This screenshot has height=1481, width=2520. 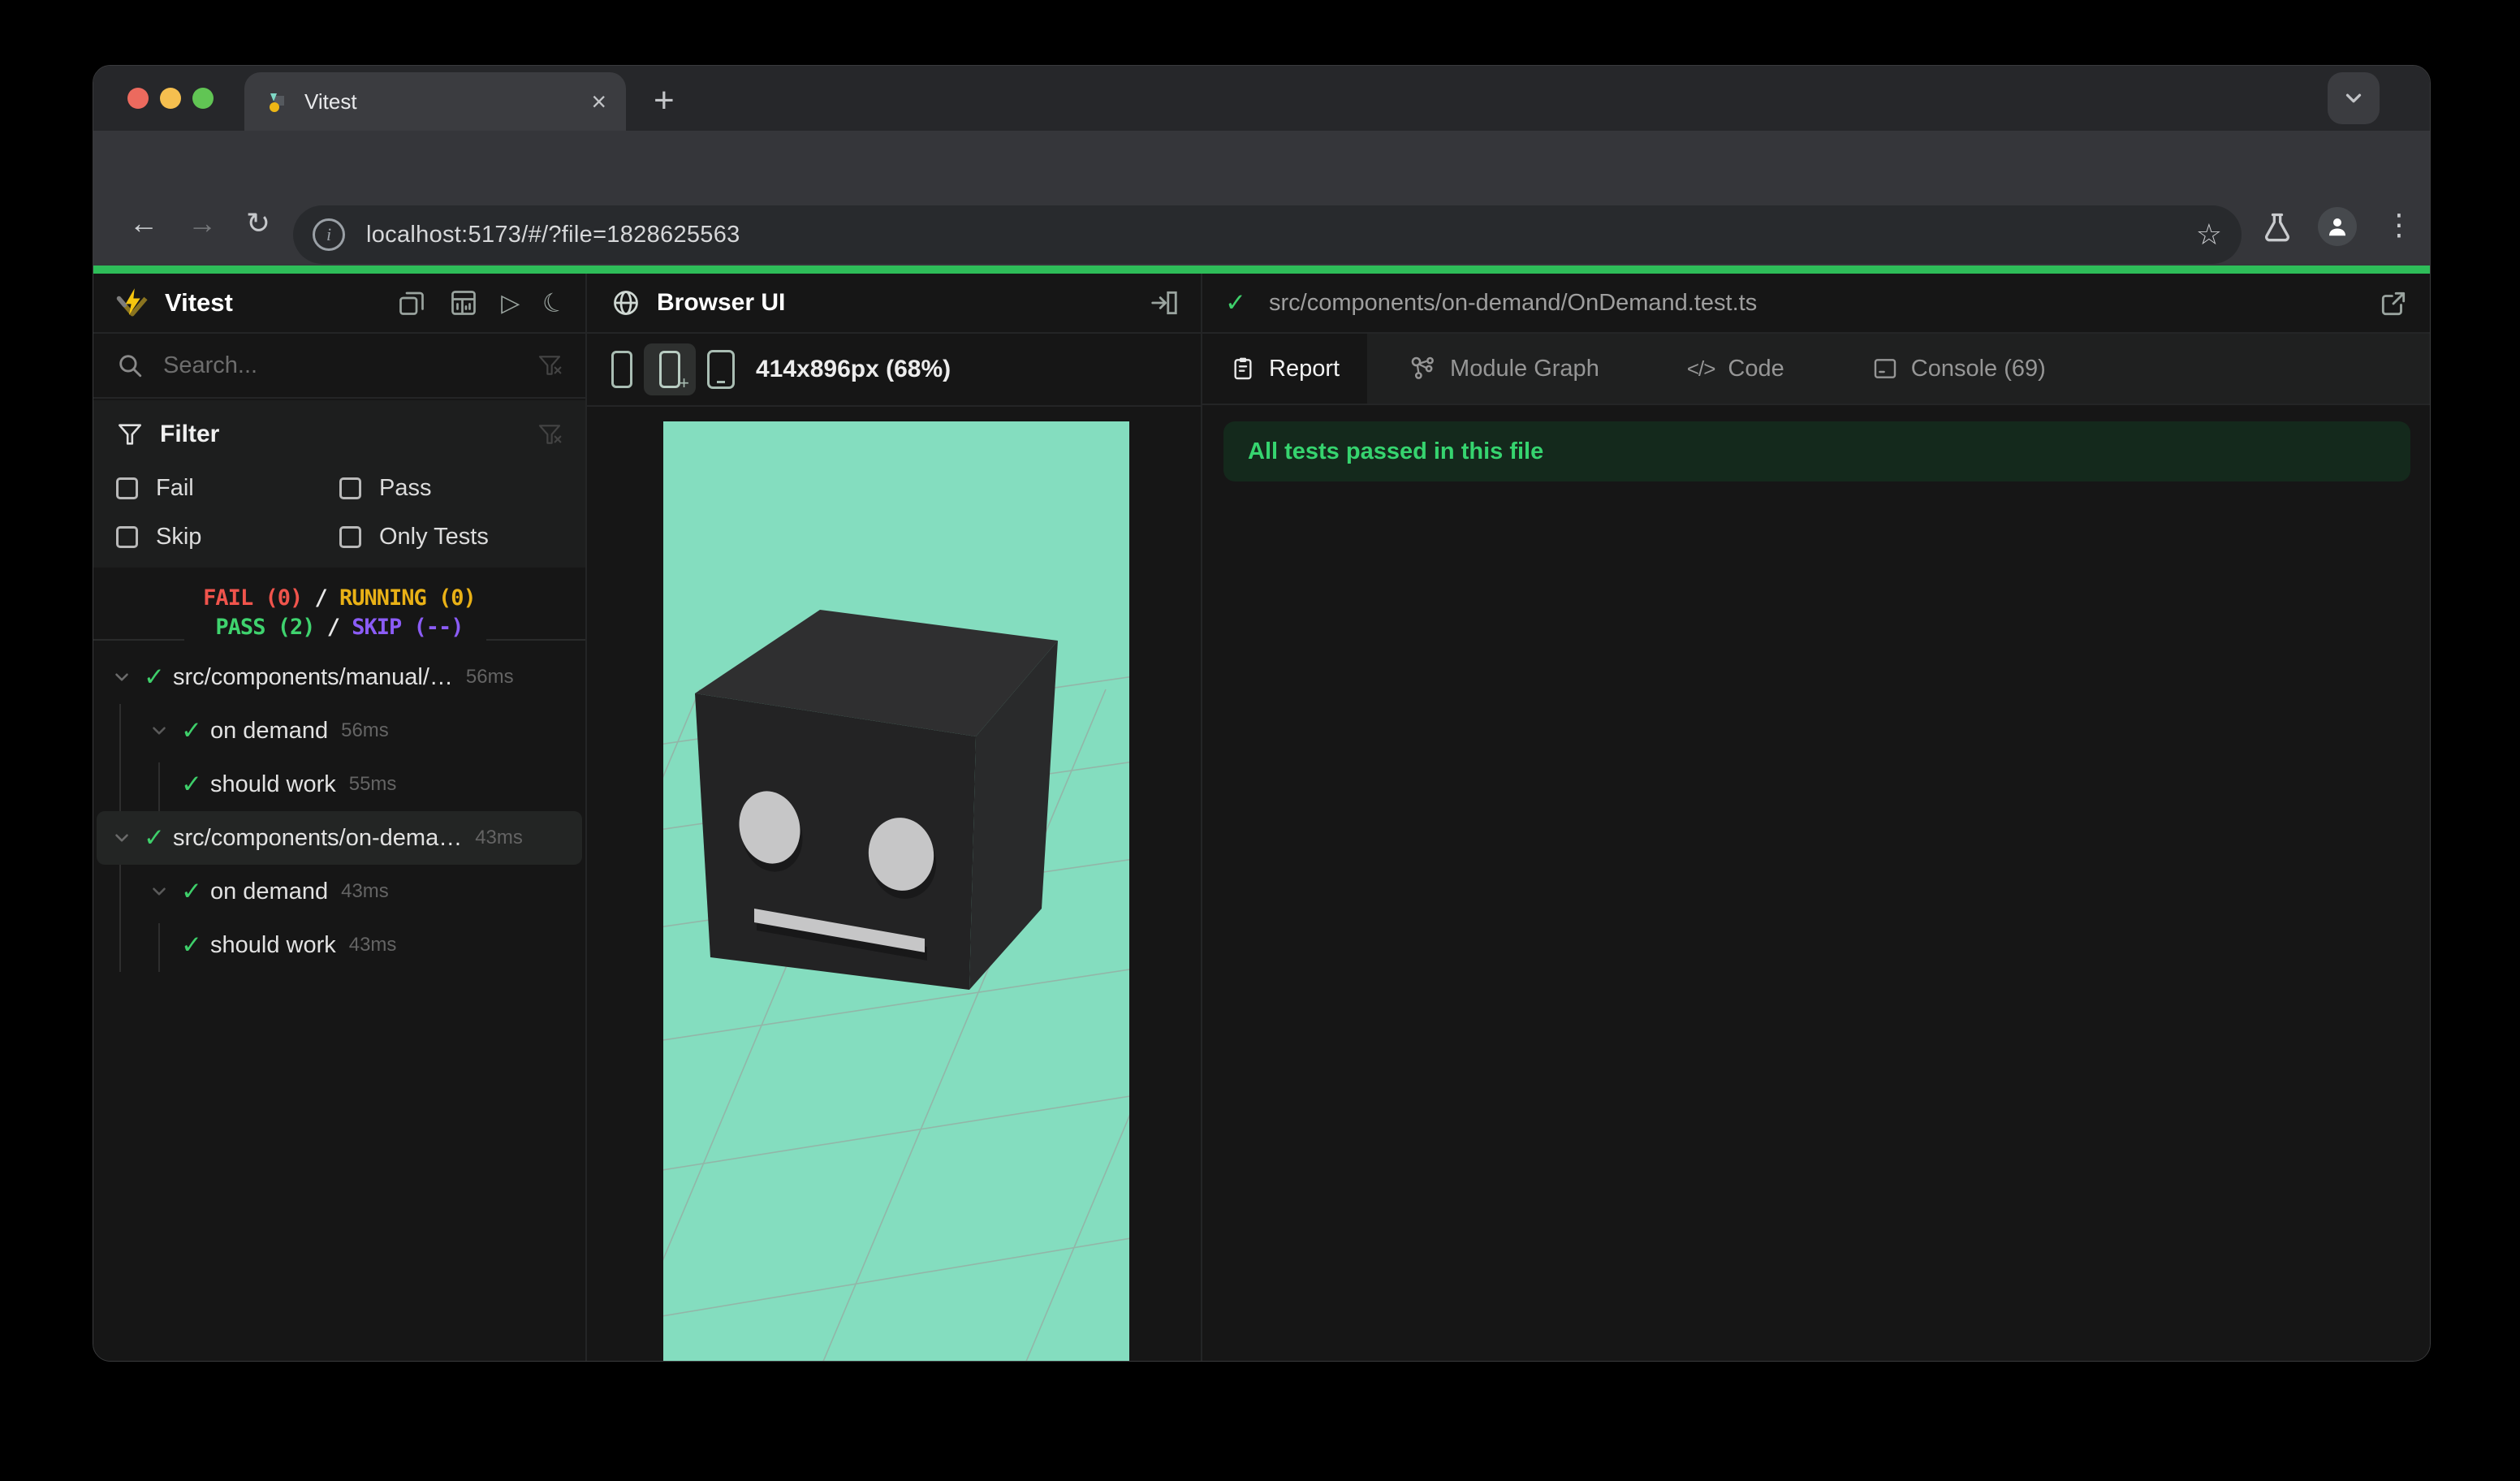 What do you see at coordinates (227, 489) in the screenshot?
I see `checkbox-fail: Fail` at bounding box center [227, 489].